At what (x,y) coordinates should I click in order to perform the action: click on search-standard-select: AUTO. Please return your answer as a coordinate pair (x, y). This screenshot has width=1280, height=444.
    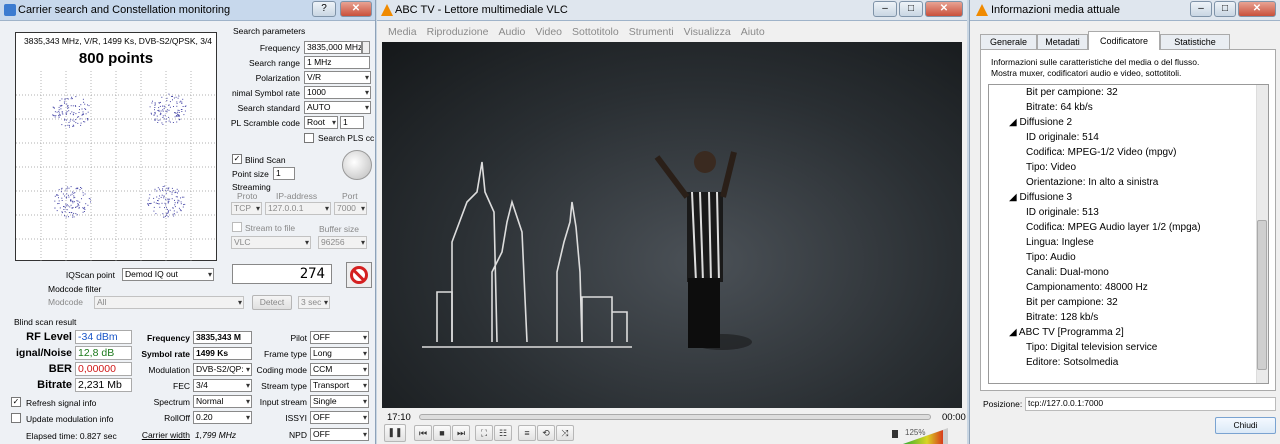
    Looking at the image, I should click on (337, 107).